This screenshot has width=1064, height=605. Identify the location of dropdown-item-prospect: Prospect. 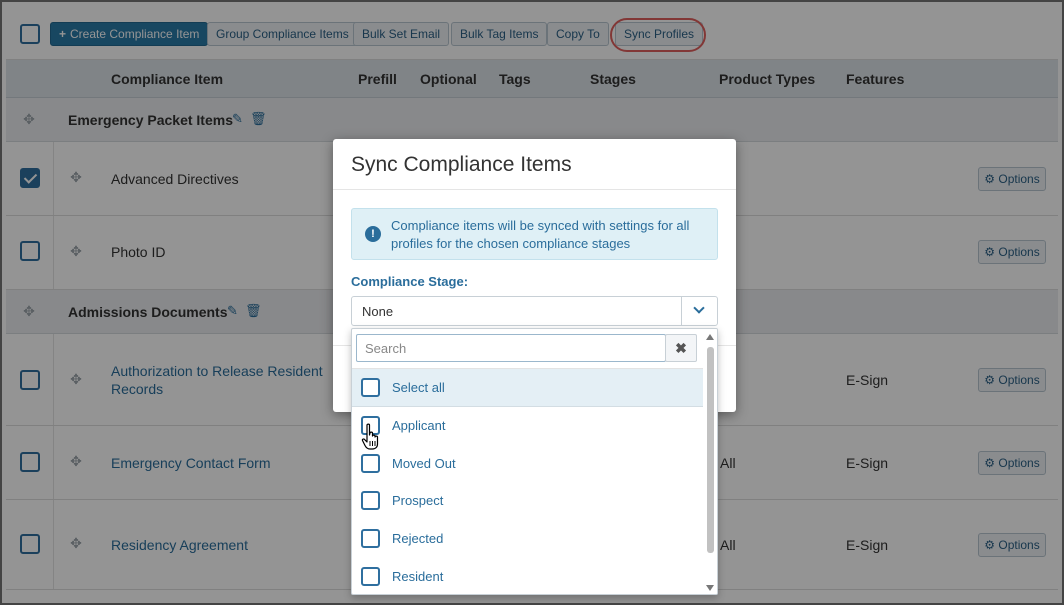
(527, 501).